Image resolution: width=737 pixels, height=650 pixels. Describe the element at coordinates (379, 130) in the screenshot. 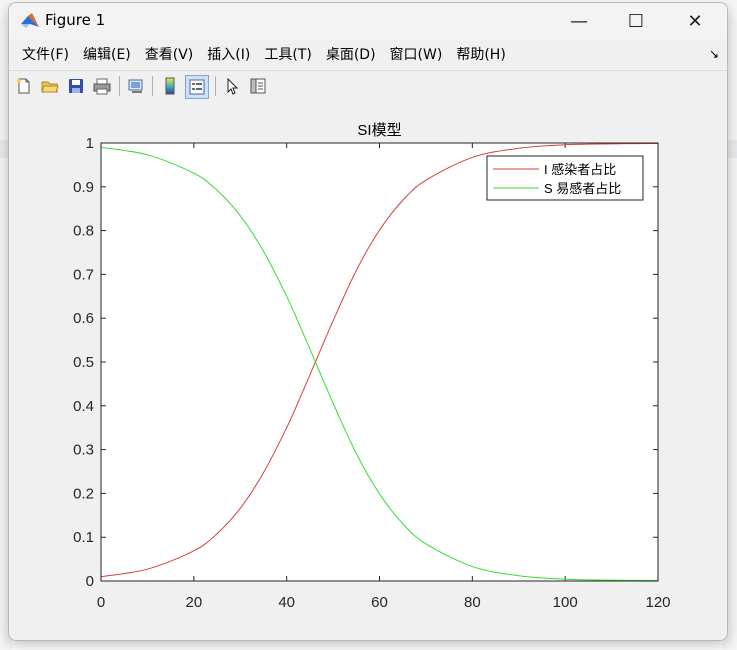

I see `chart-title: SI模型` at that location.